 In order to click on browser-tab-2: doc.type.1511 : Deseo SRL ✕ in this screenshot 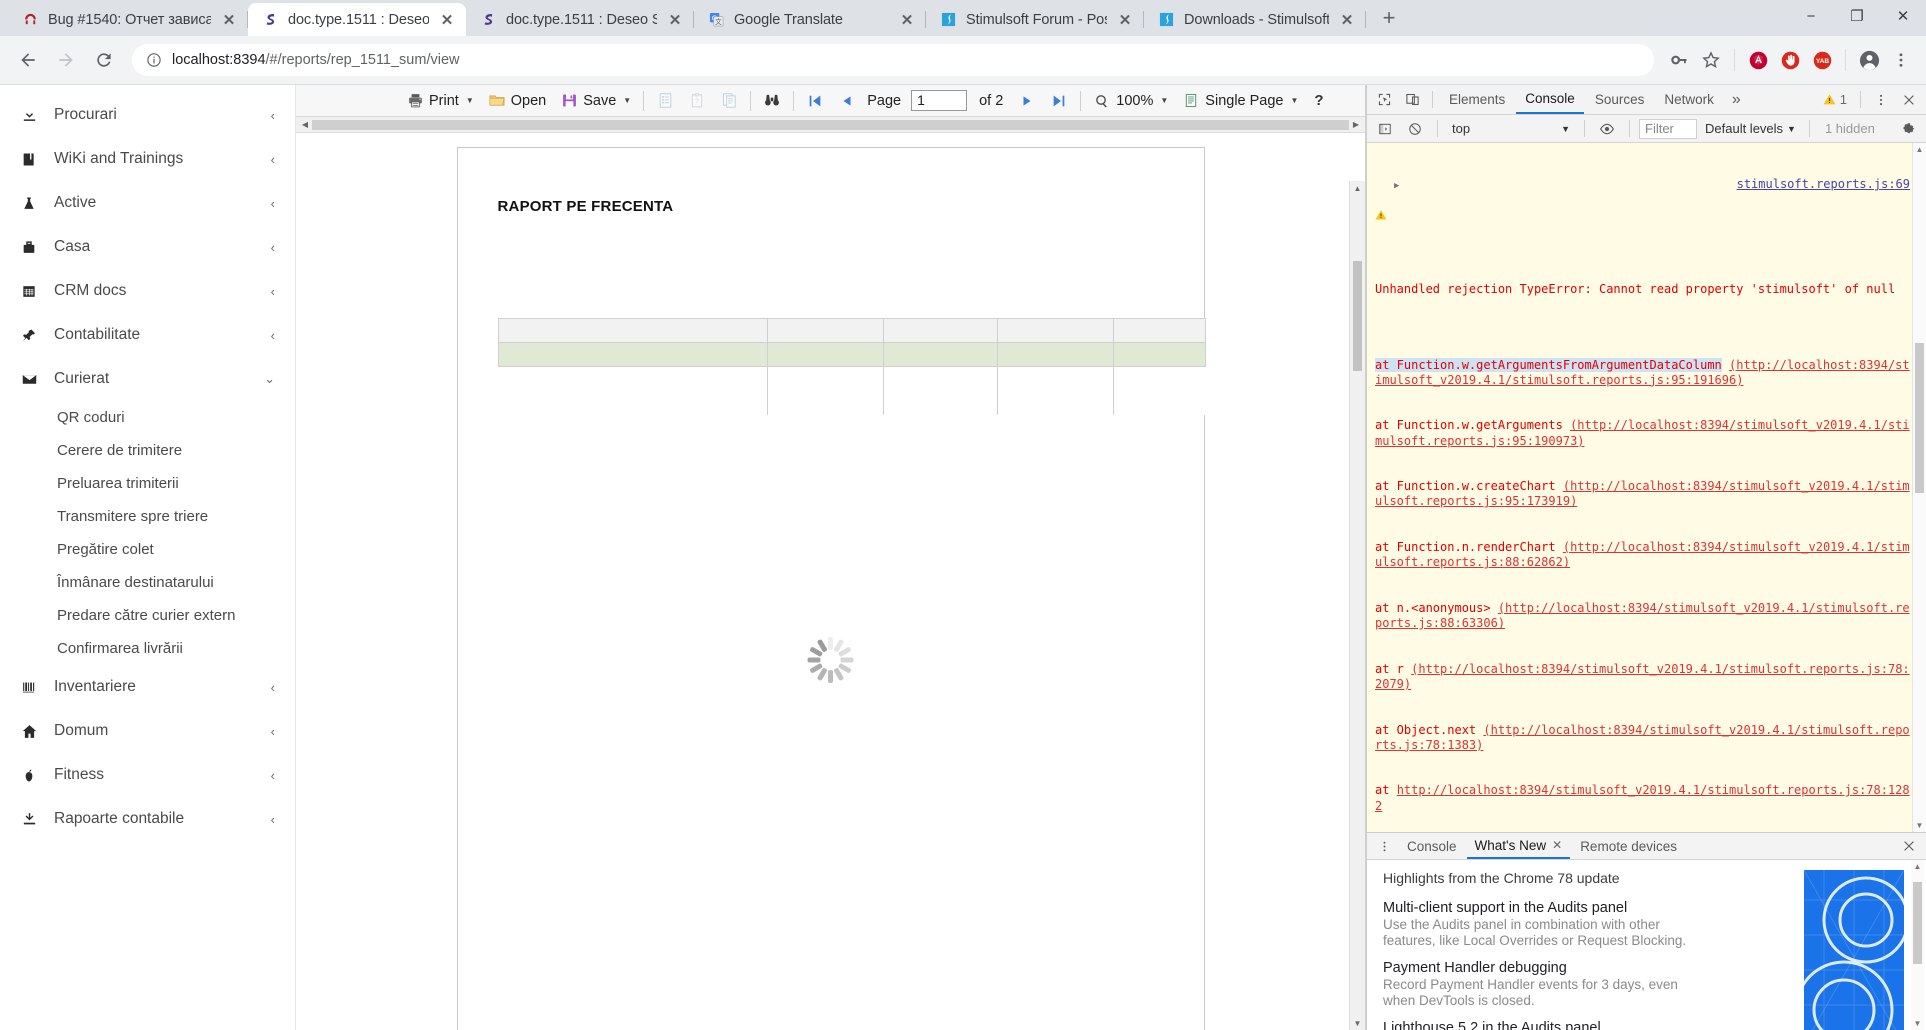, I will do `click(580, 19)`.